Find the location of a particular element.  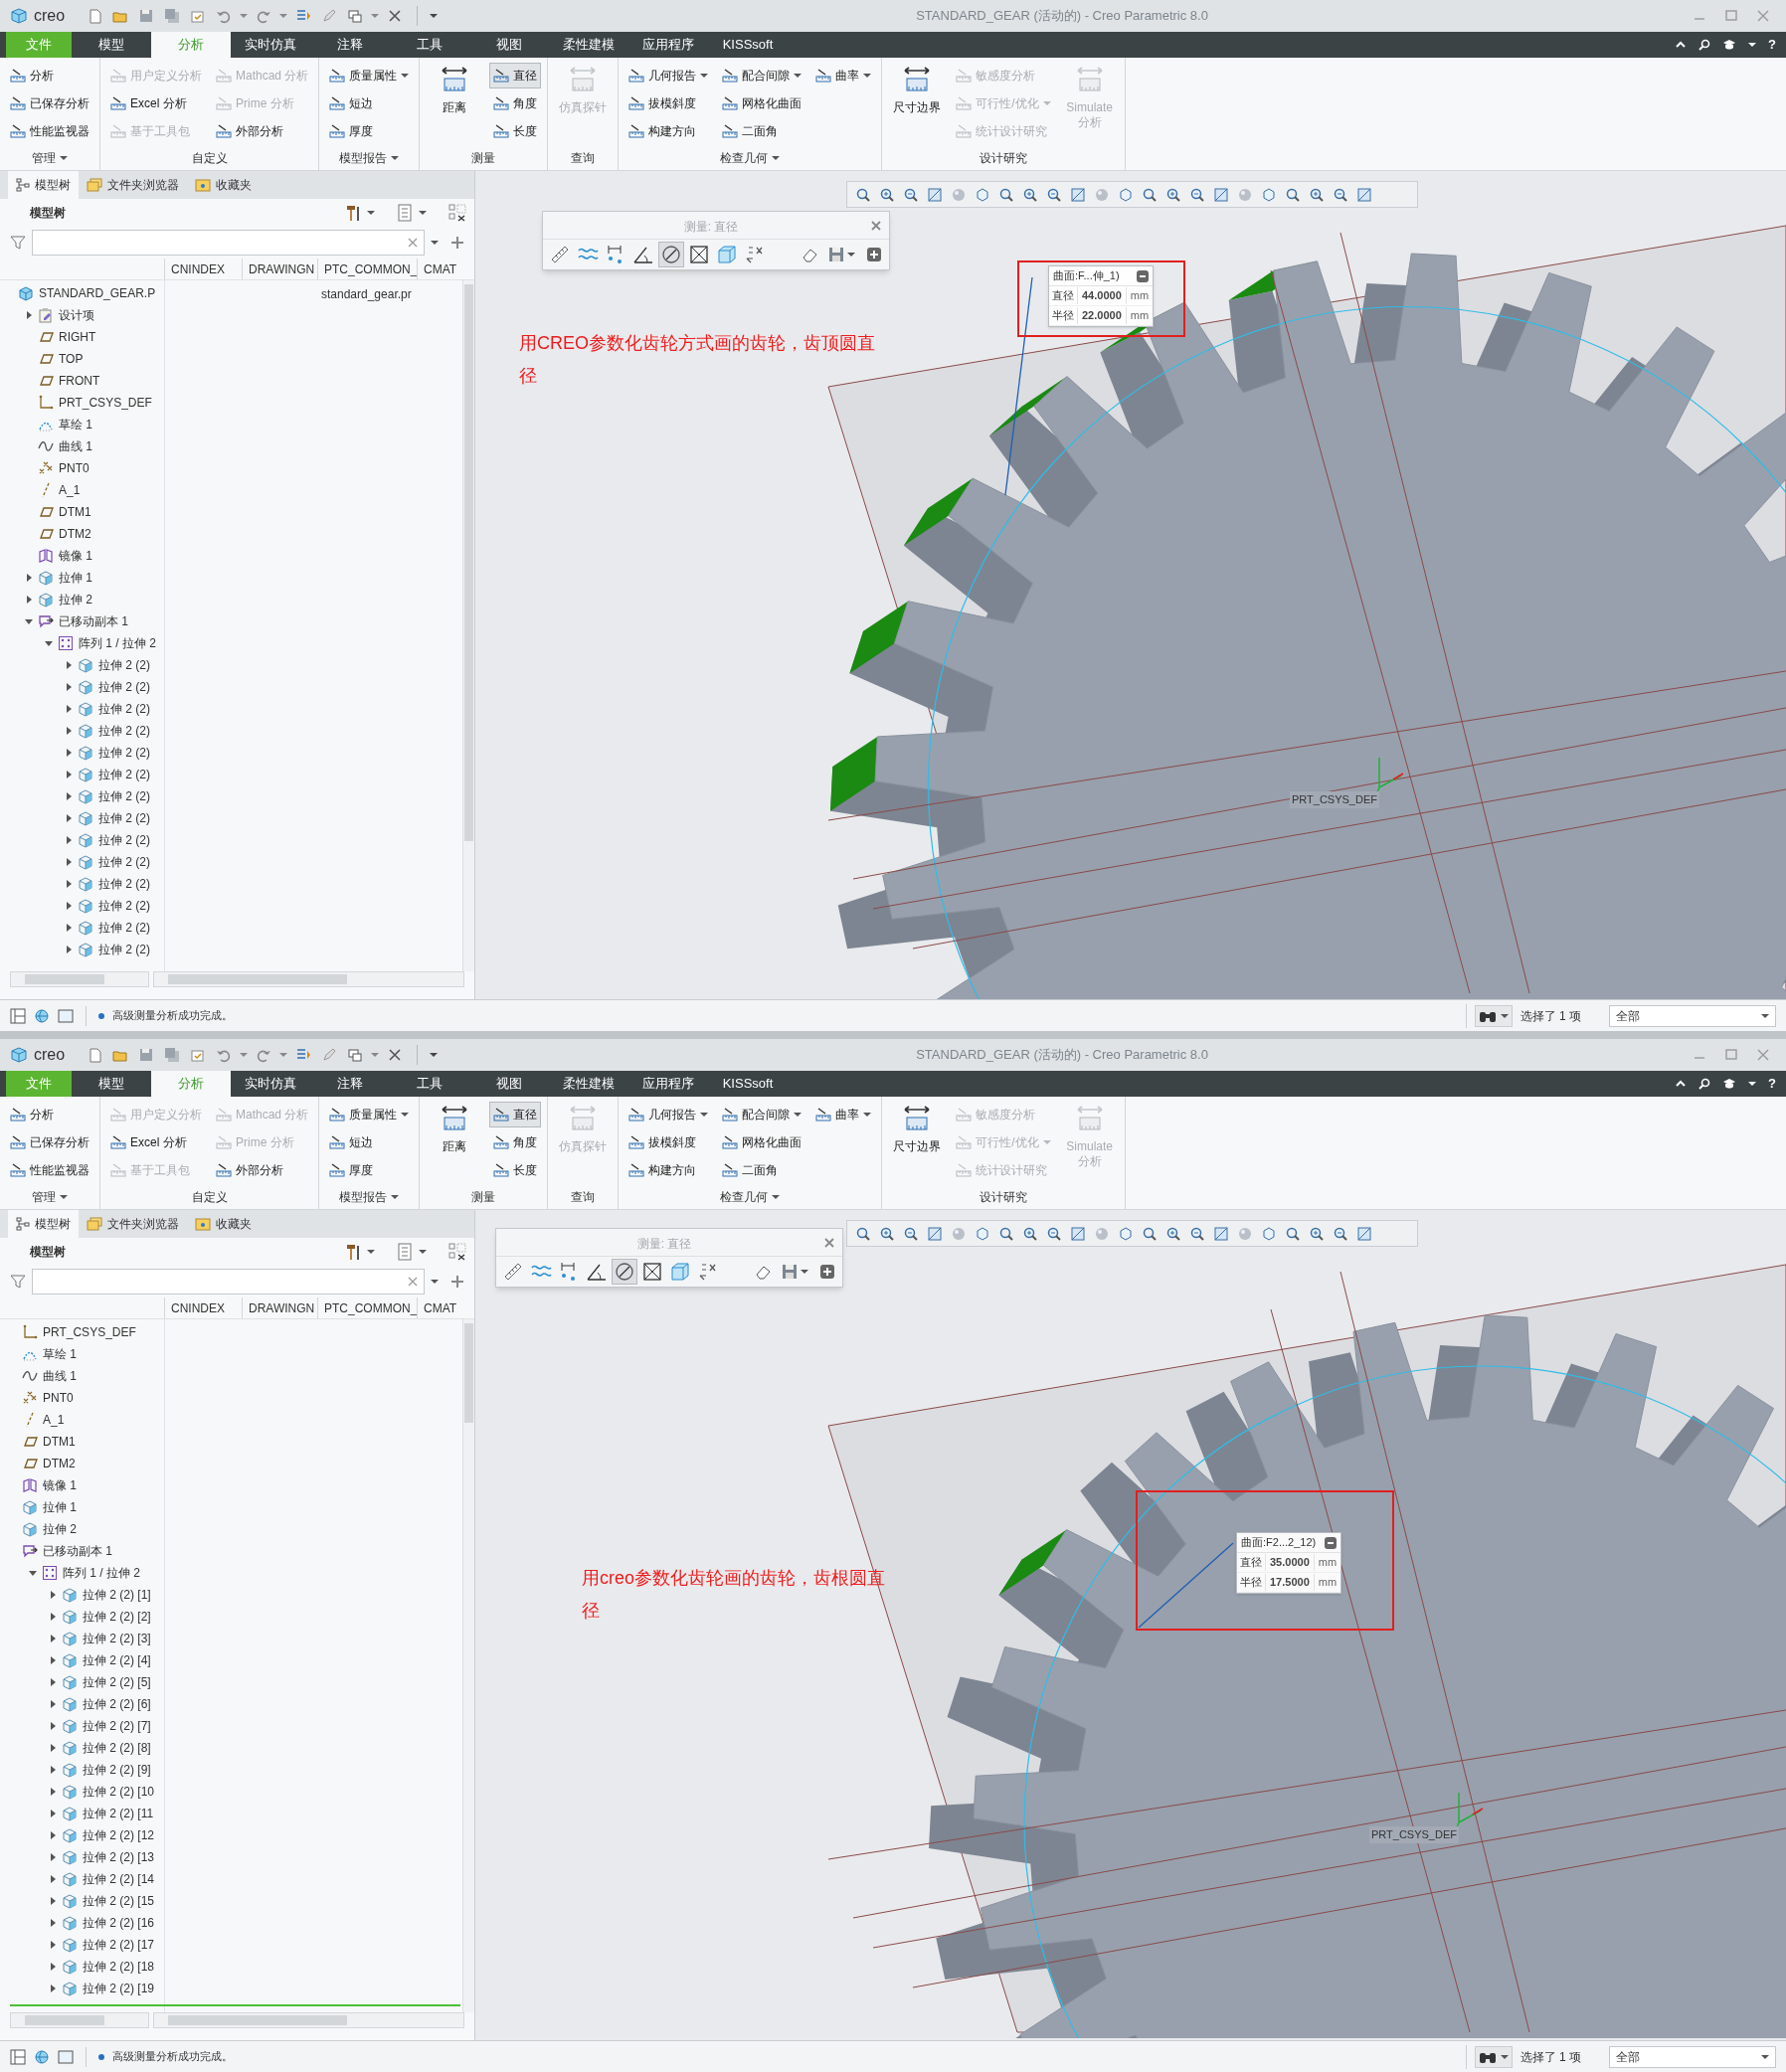

tree-item: FRONT is located at coordinates (79, 381).